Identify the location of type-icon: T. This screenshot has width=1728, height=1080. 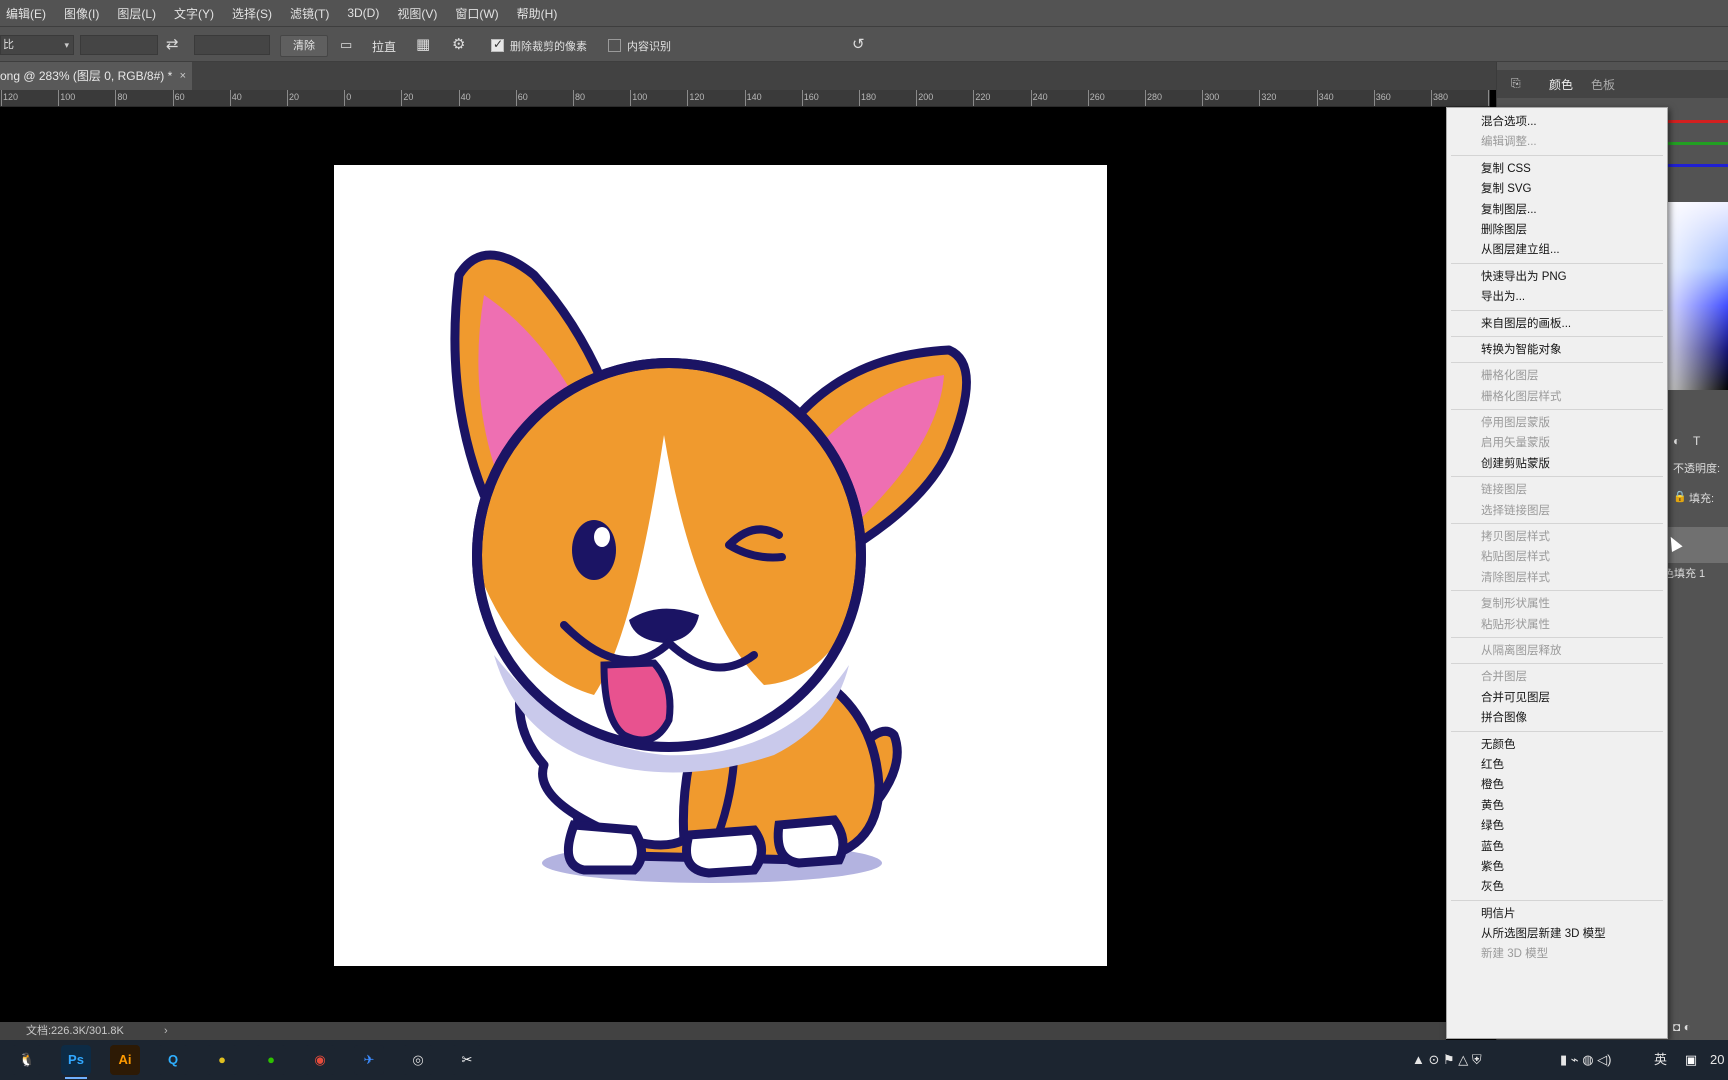
(1696, 441).